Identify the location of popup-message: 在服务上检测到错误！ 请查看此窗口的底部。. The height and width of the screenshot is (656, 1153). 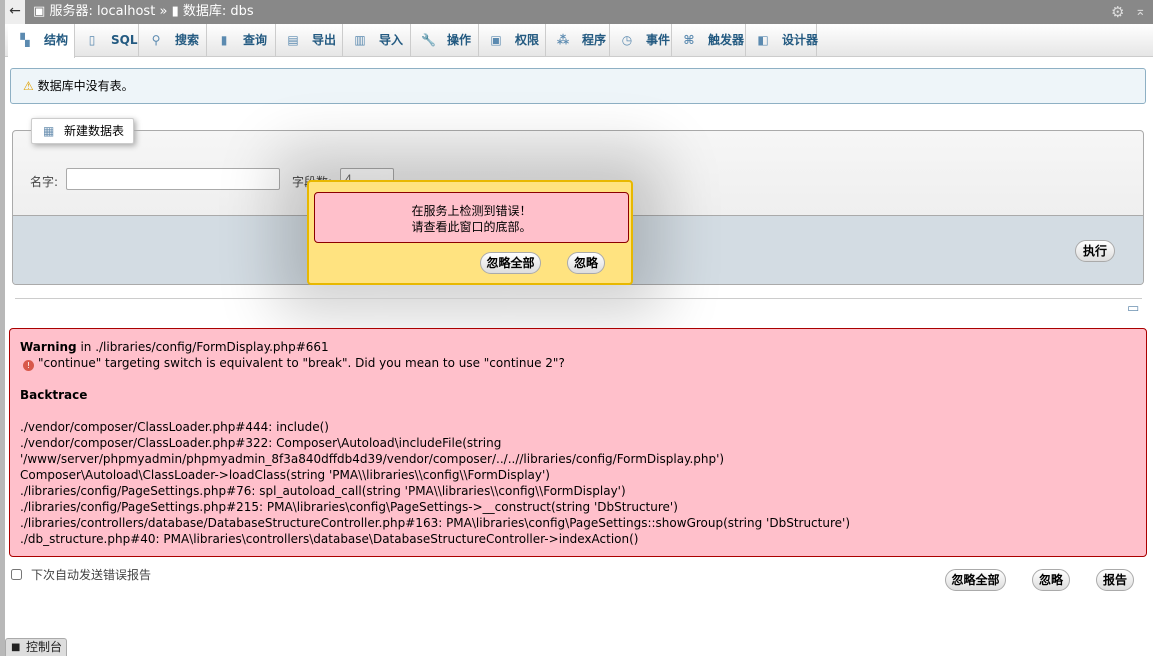
(471, 217).